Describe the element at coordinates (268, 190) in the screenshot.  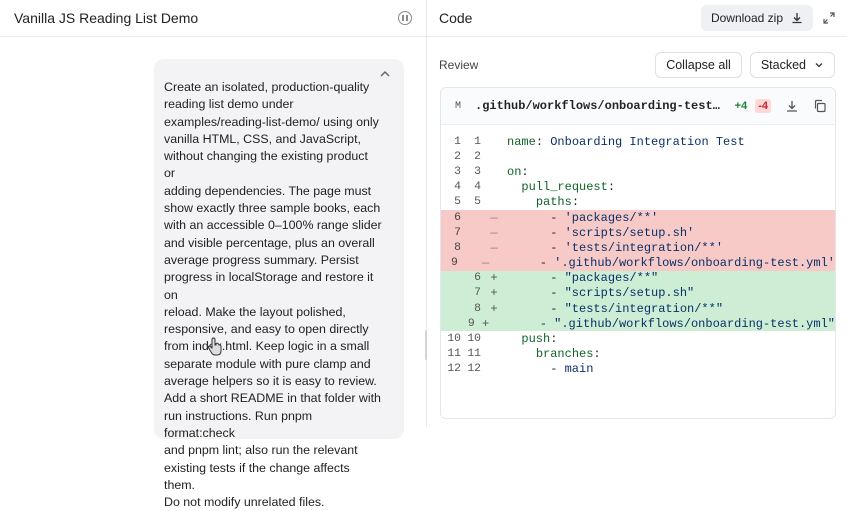
I see `message-line: adding dependencies. The page must` at that location.